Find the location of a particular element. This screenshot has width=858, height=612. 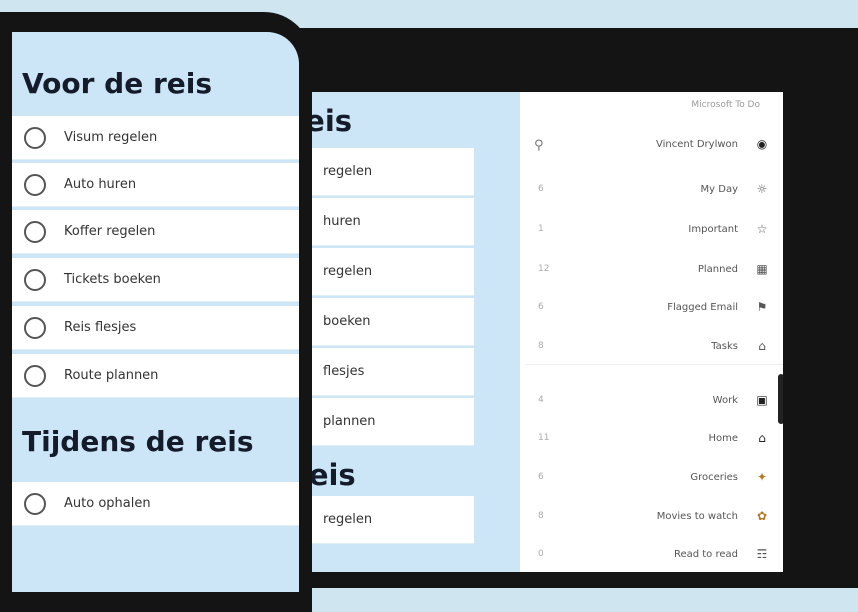

phone-task-item: Tickets boeken is located at coordinates (155, 280).